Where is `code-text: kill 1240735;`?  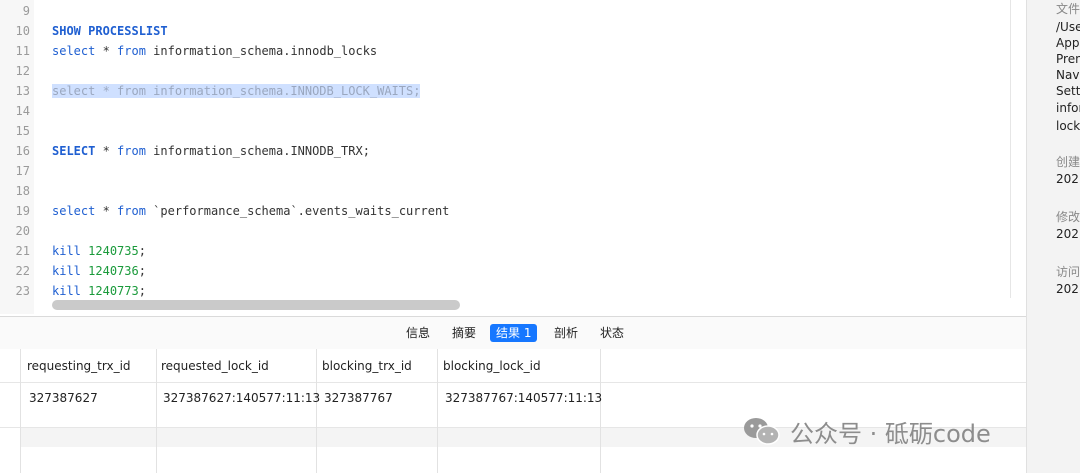
code-text: kill 1240735; is located at coordinates (99, 251).